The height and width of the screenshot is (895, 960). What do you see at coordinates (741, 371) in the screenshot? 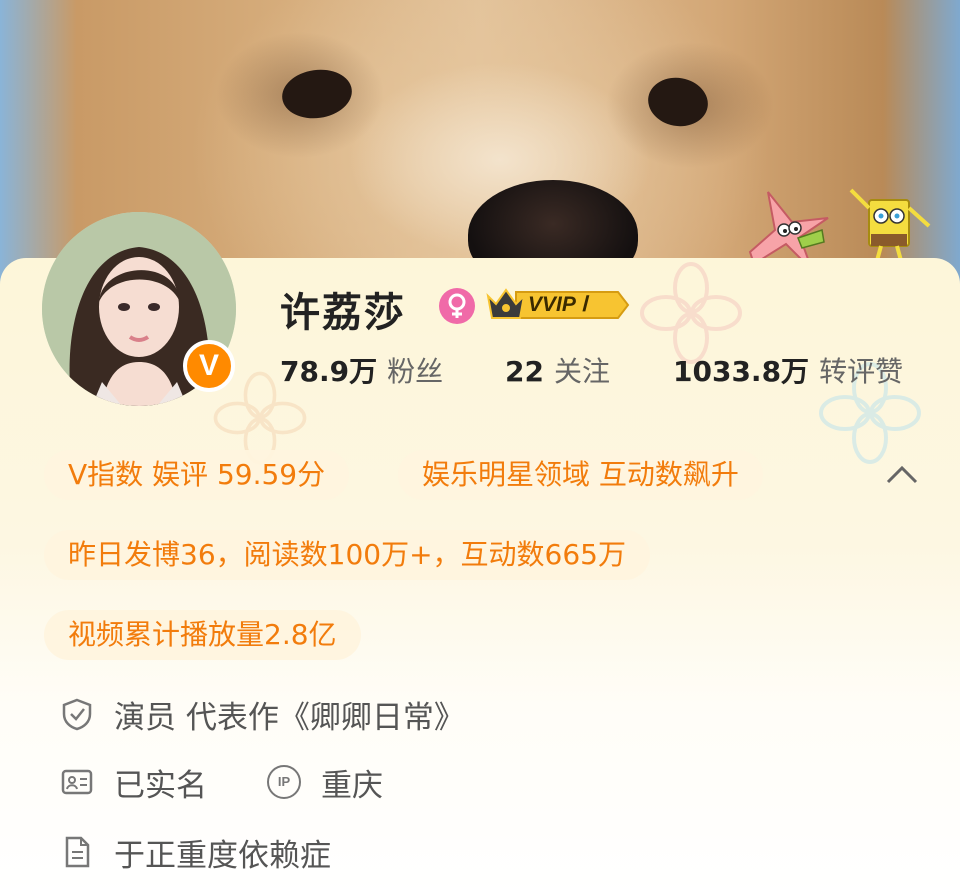
I see `likes-count: 1033.8万` at bounding box center [741, 371].